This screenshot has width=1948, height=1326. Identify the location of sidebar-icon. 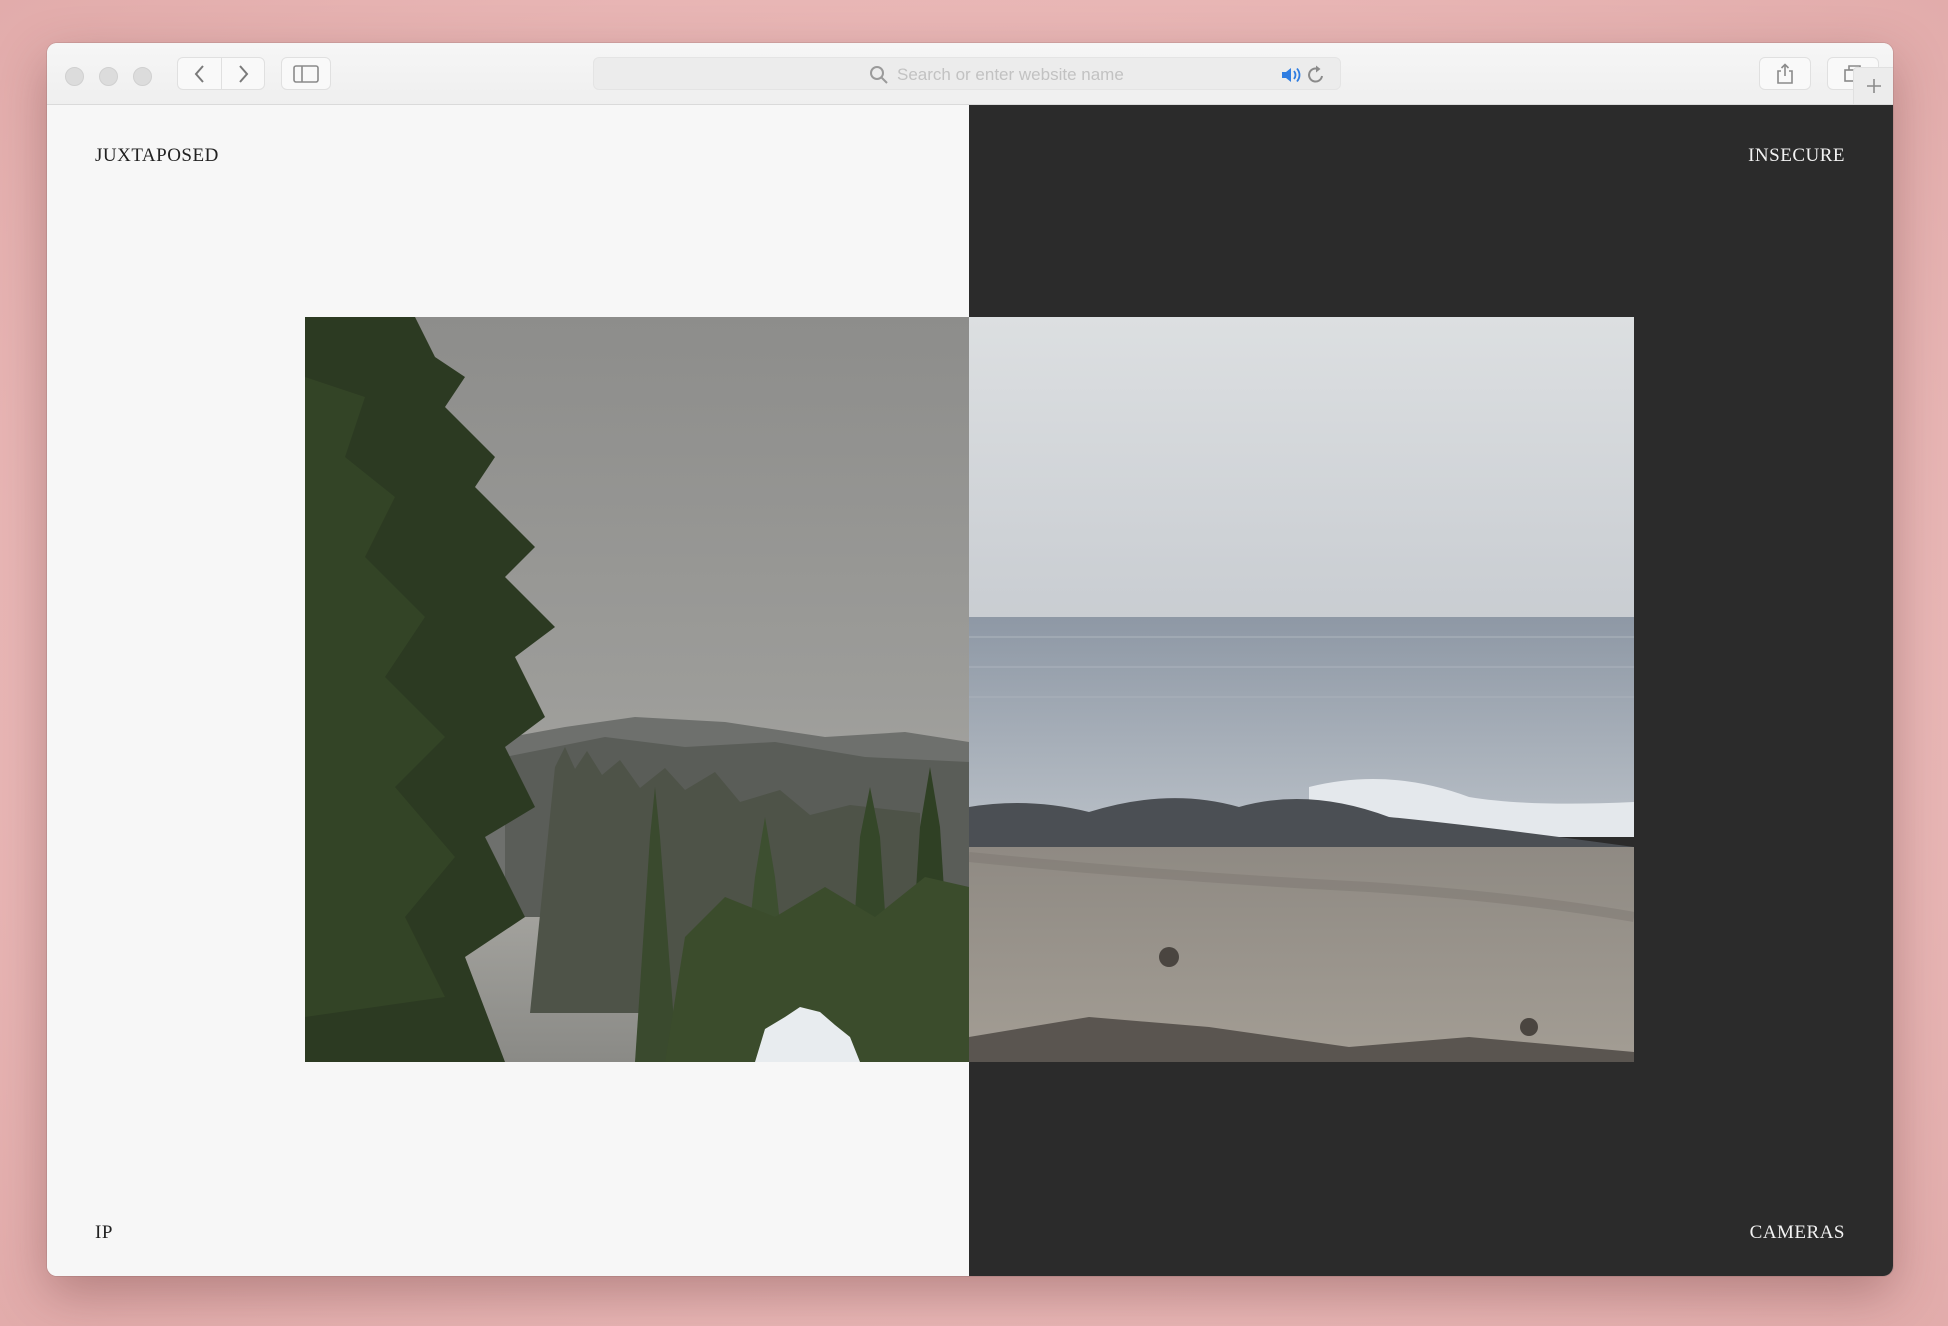
(306, 73).